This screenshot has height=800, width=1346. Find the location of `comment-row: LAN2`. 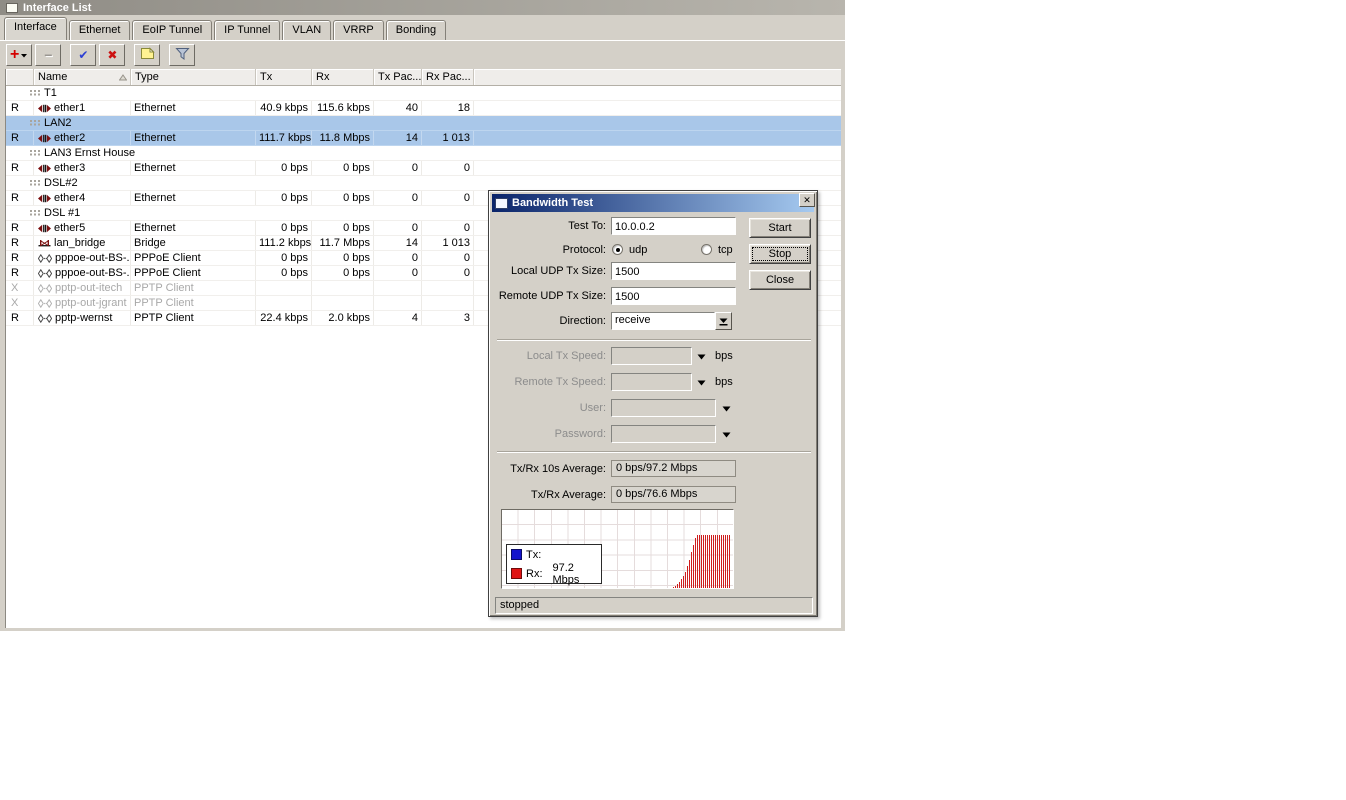

comment-row: LAN2 is located at coordinates (423, 123).